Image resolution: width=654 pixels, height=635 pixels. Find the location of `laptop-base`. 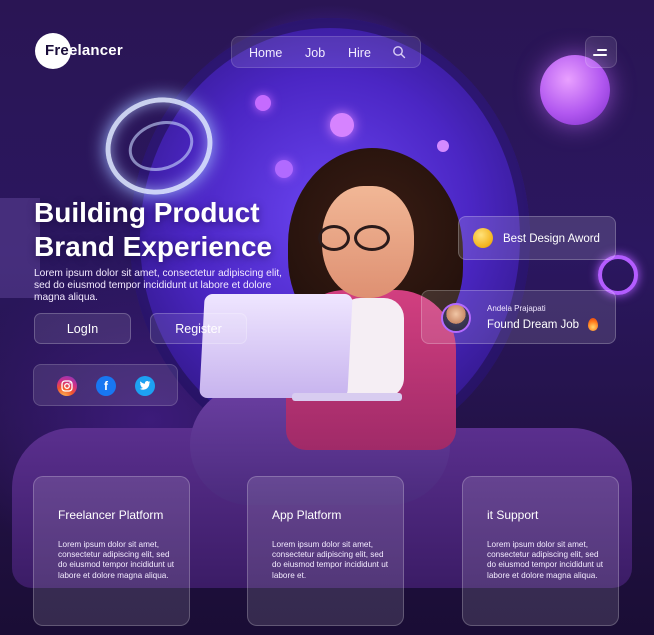

laptop-base is located at coordinates (347, 397).